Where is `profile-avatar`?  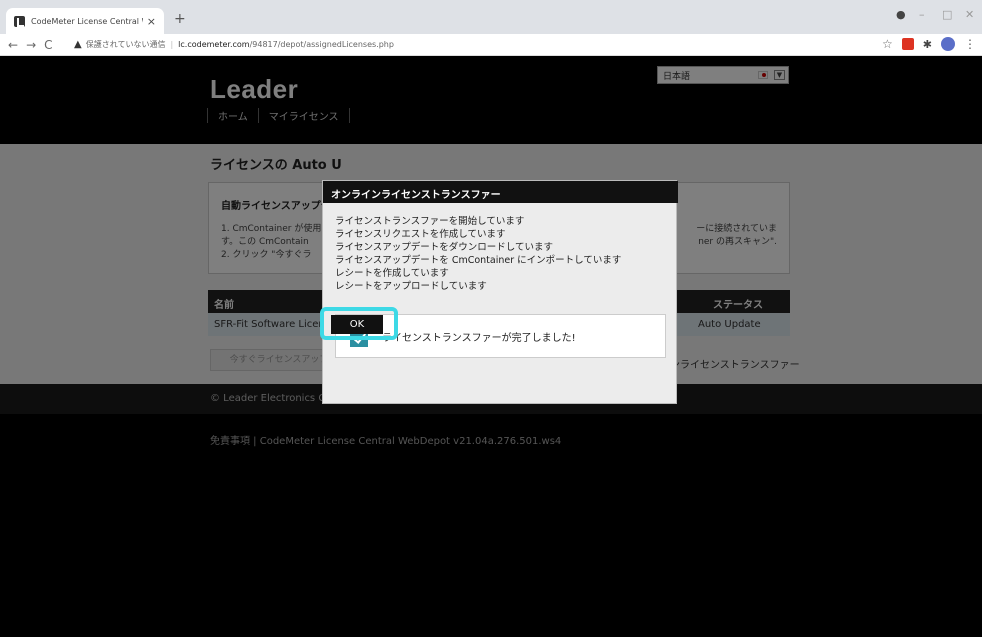
profile-avatar is located at coordinates (948, 44).